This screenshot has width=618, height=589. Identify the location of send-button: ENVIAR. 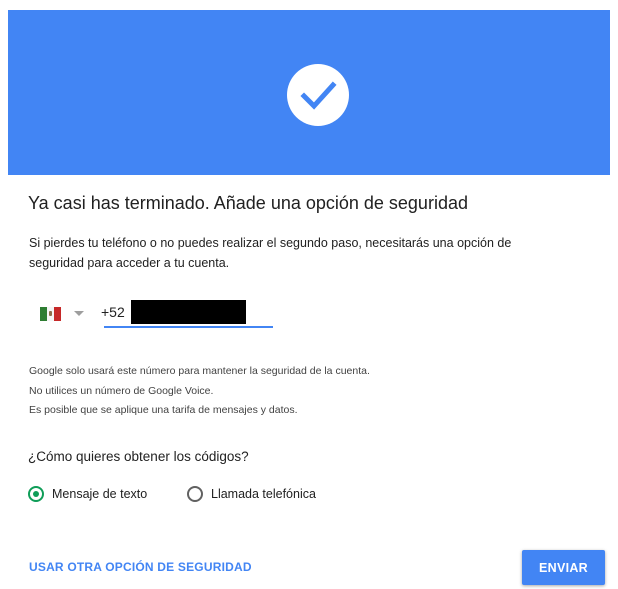
(563, 567).